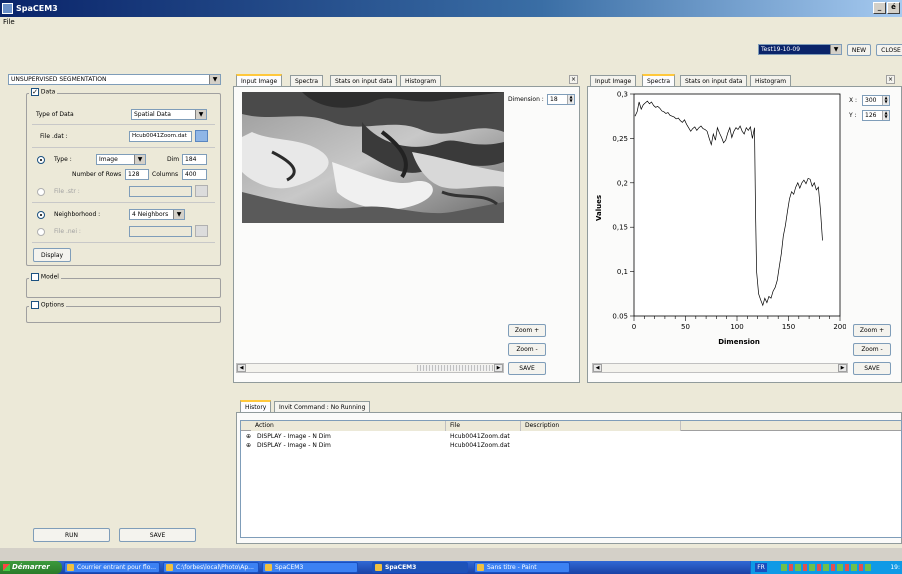  I want to click on options-checkbox, so click(35, 305).